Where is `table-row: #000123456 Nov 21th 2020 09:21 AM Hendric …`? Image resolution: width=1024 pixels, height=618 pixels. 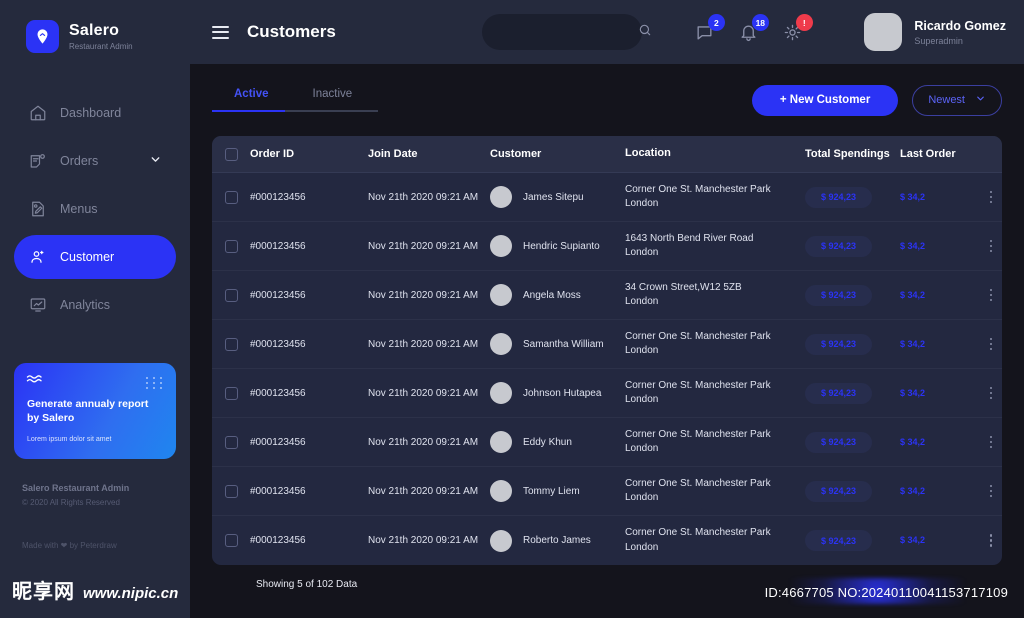
table-row: #000123456 Nov 21th 2020 09:21 AM Hendric … is located at coordinates (607, 246).